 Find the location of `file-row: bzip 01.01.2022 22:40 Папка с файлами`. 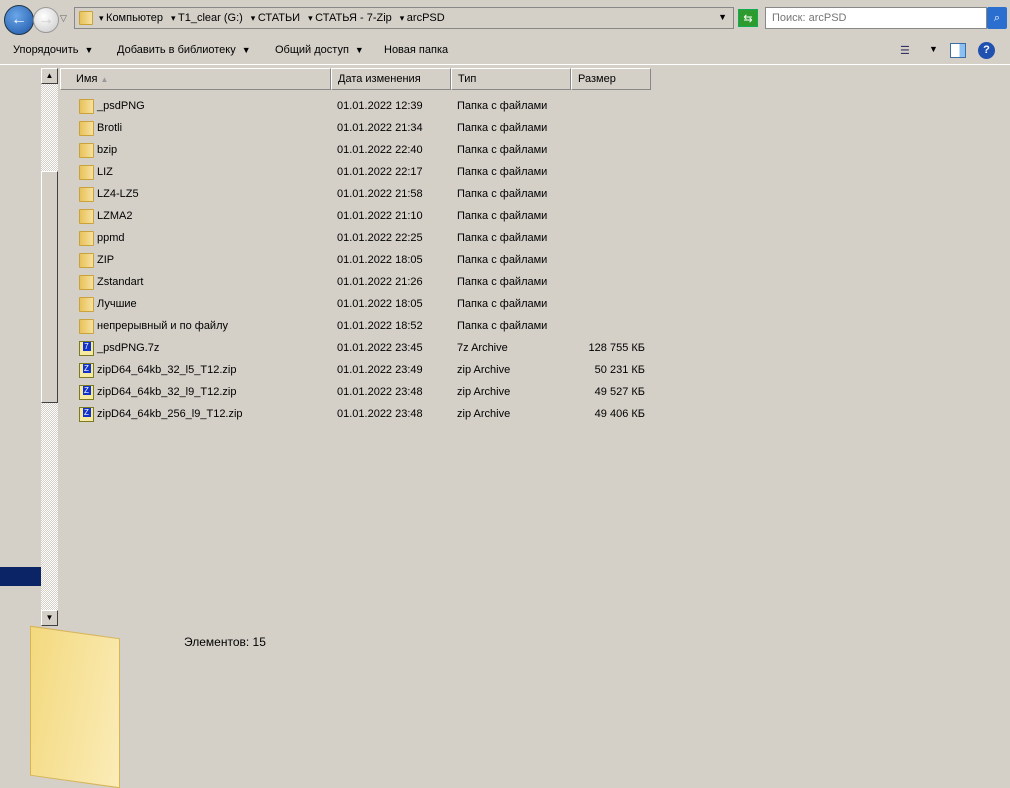

file-row: bzip 01.01.2022 22:40 Папка с файлами is located at coordinates (365, 152).